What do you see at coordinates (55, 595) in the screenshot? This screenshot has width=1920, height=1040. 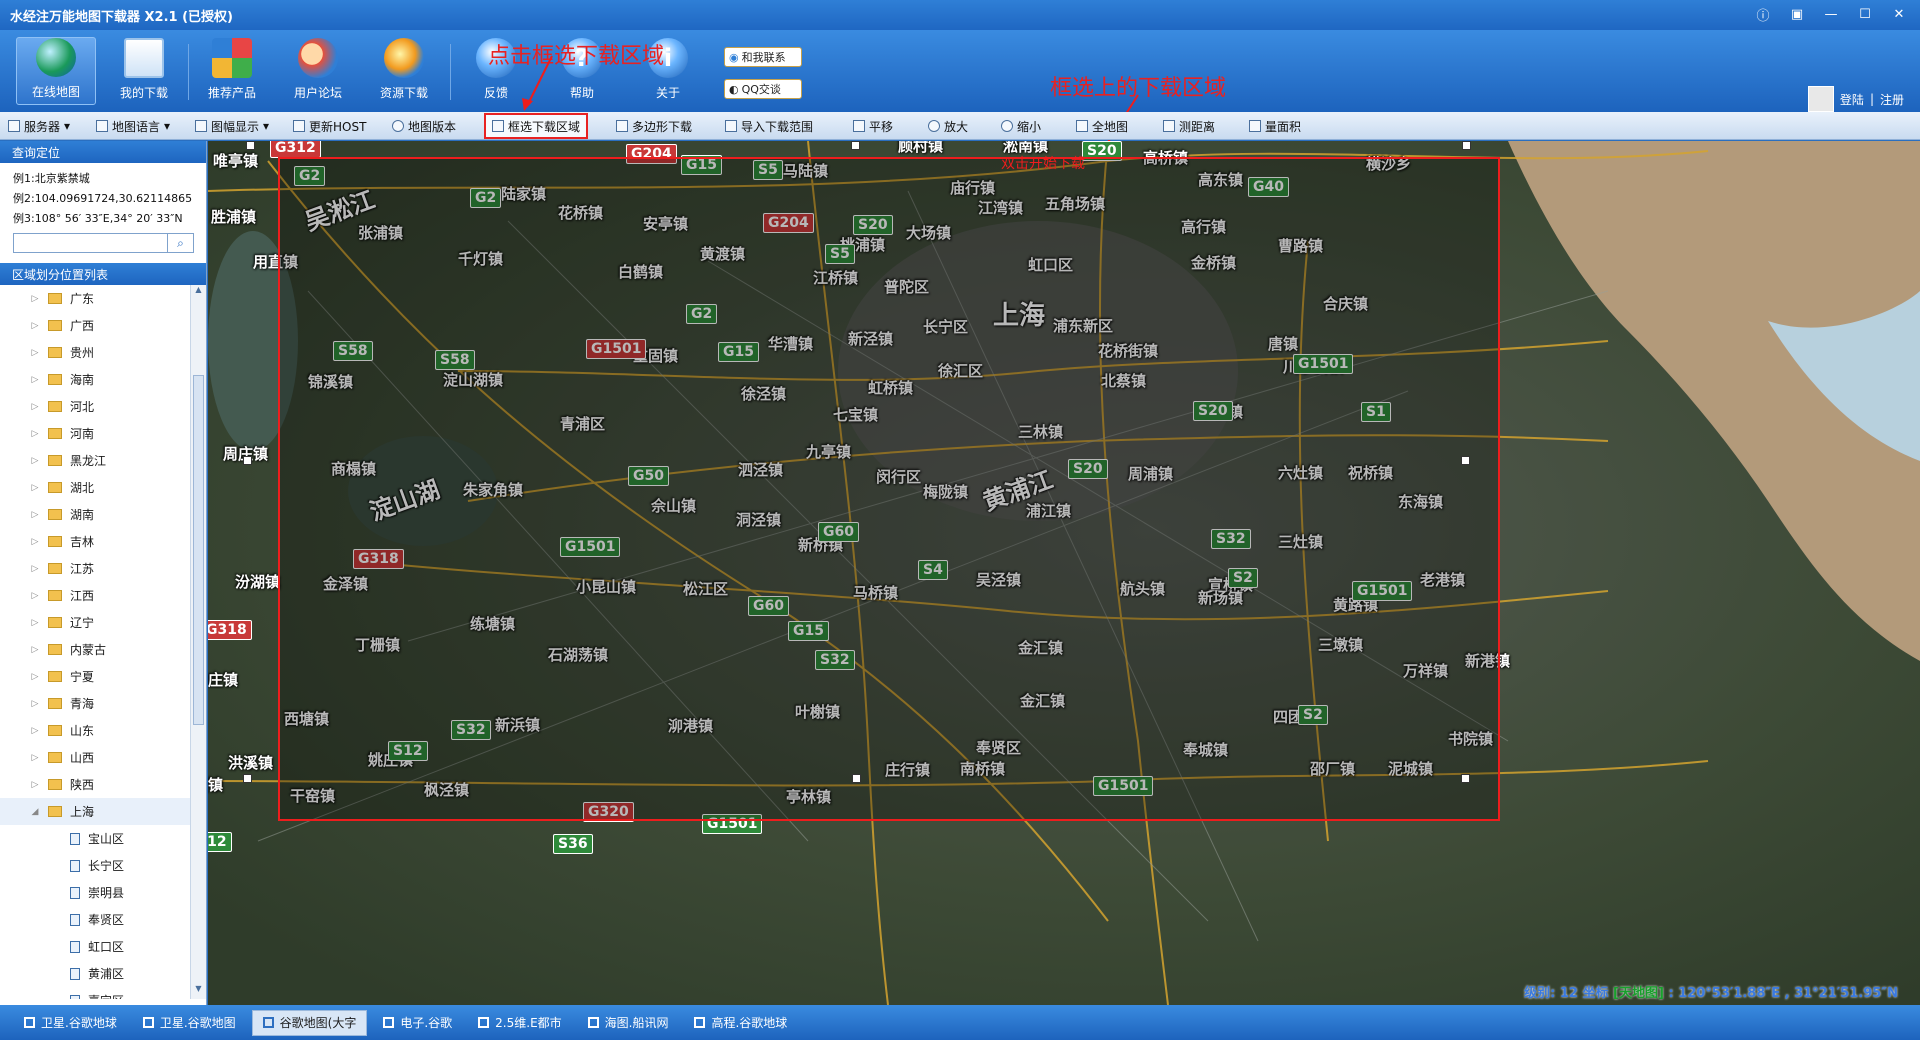 I see `folder-icon` at bounding box center [55, 595].